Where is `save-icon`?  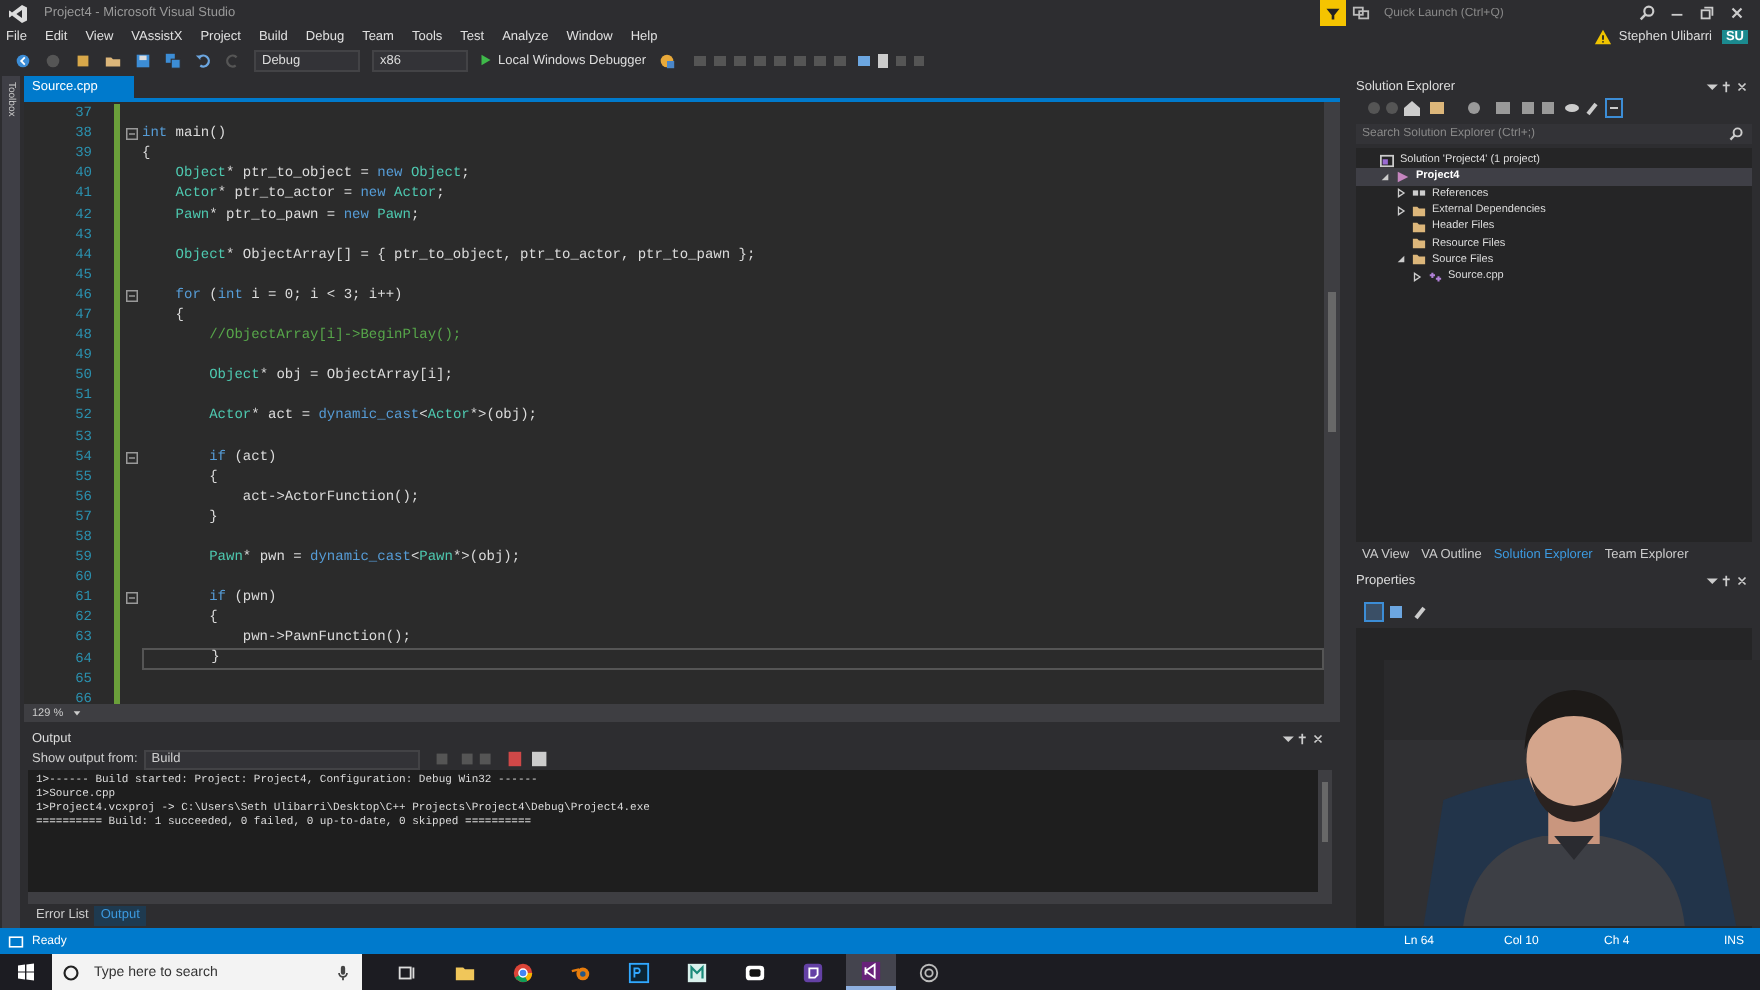 save-icon is located at coordinates (143, 60).